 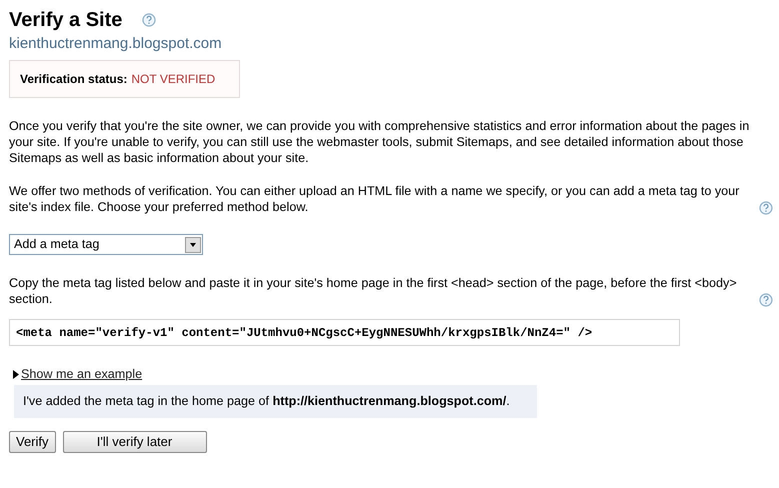 I want to click on confirmation-text: I've added the meta tag in the home page of http://kienthuctrenmang.blogspot.com/., so click(x=266, y=401).